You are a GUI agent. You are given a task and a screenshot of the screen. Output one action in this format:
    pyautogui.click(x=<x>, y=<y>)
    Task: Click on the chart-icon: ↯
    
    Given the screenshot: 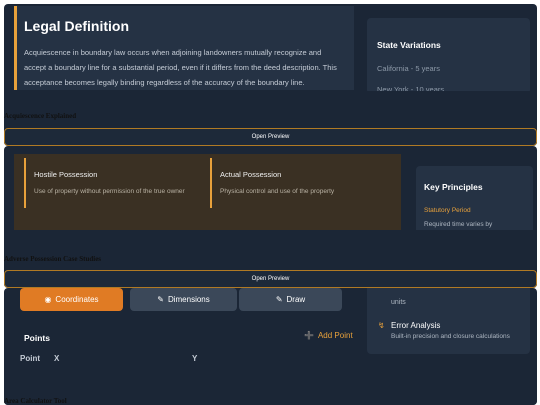 What is the action you would take?
    pyautogui.click(x=381, y=325)
    